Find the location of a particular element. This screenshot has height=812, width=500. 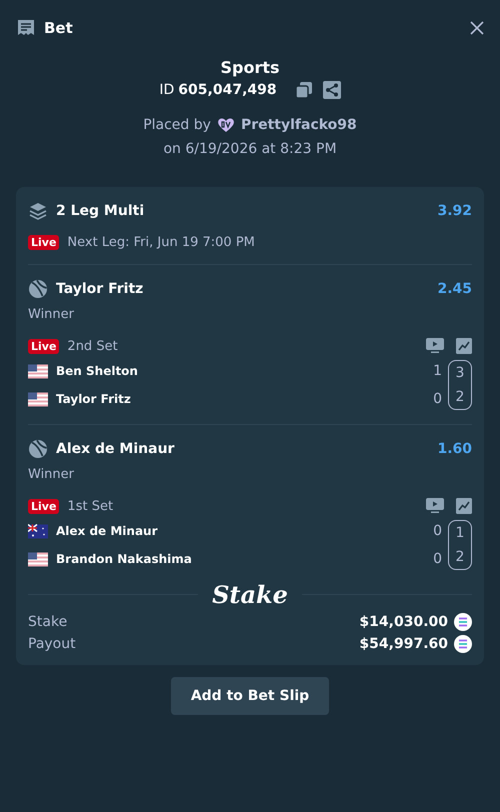

bet-id-label: ID is located at coordinates (166, 90).